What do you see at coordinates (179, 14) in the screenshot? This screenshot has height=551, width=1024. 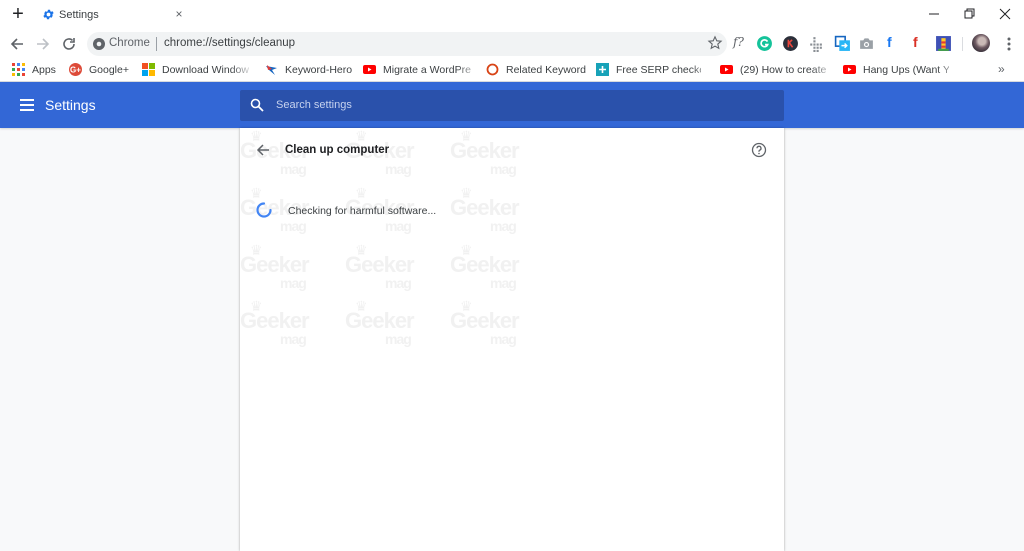 I see `tab-close-button: ×` at bounding box center [179, 14].